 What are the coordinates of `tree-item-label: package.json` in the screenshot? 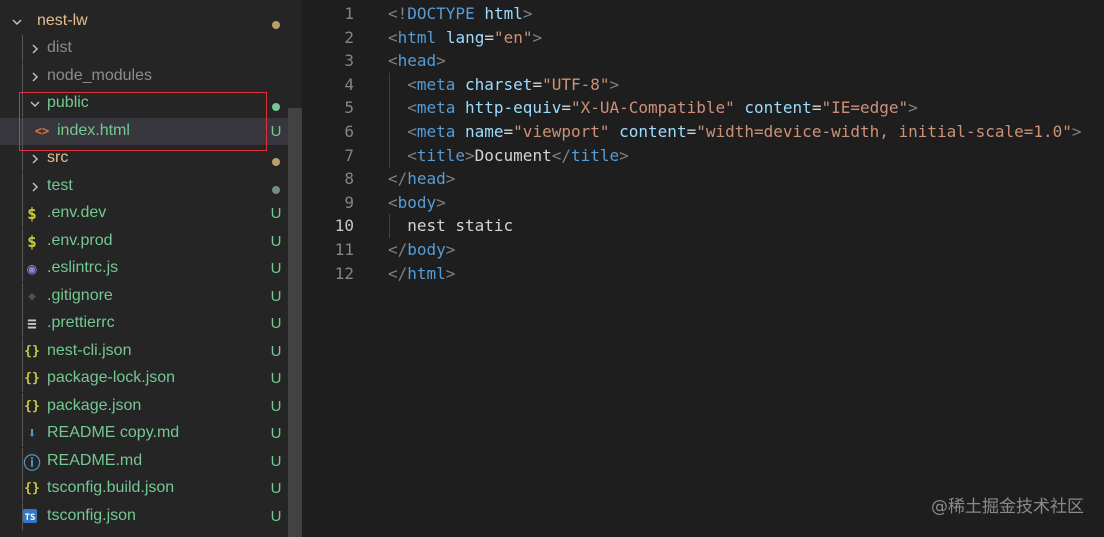 It's located at (94, 405).